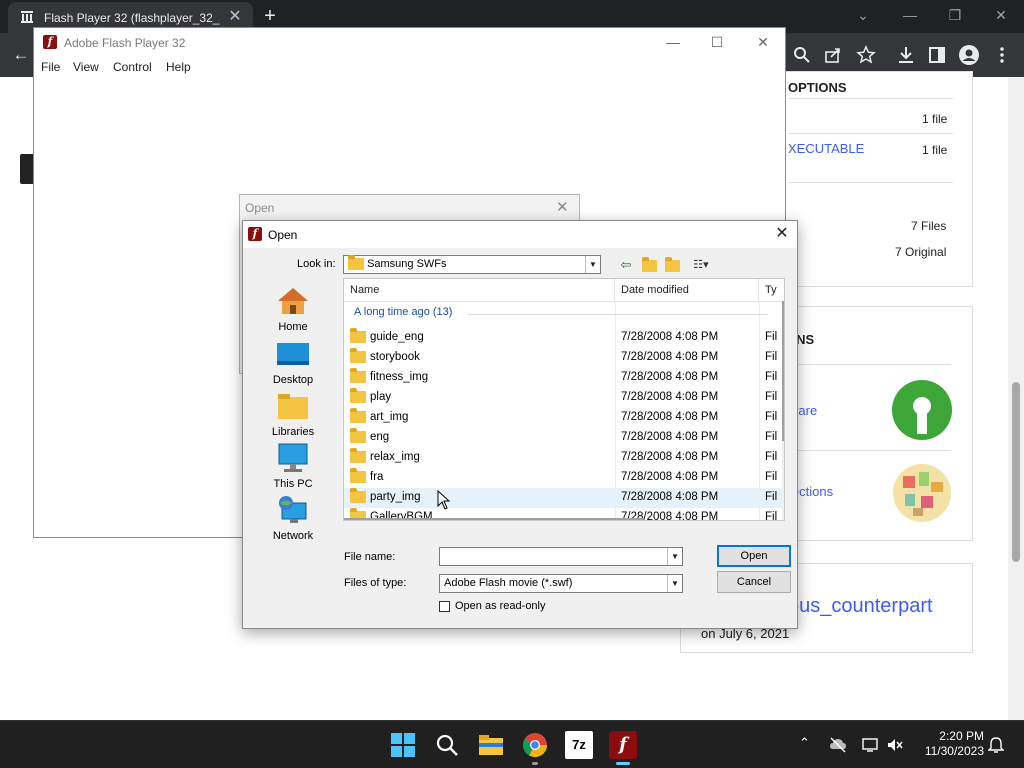  I want to click on flash-maximize-button: ☐, so click(717, 42).